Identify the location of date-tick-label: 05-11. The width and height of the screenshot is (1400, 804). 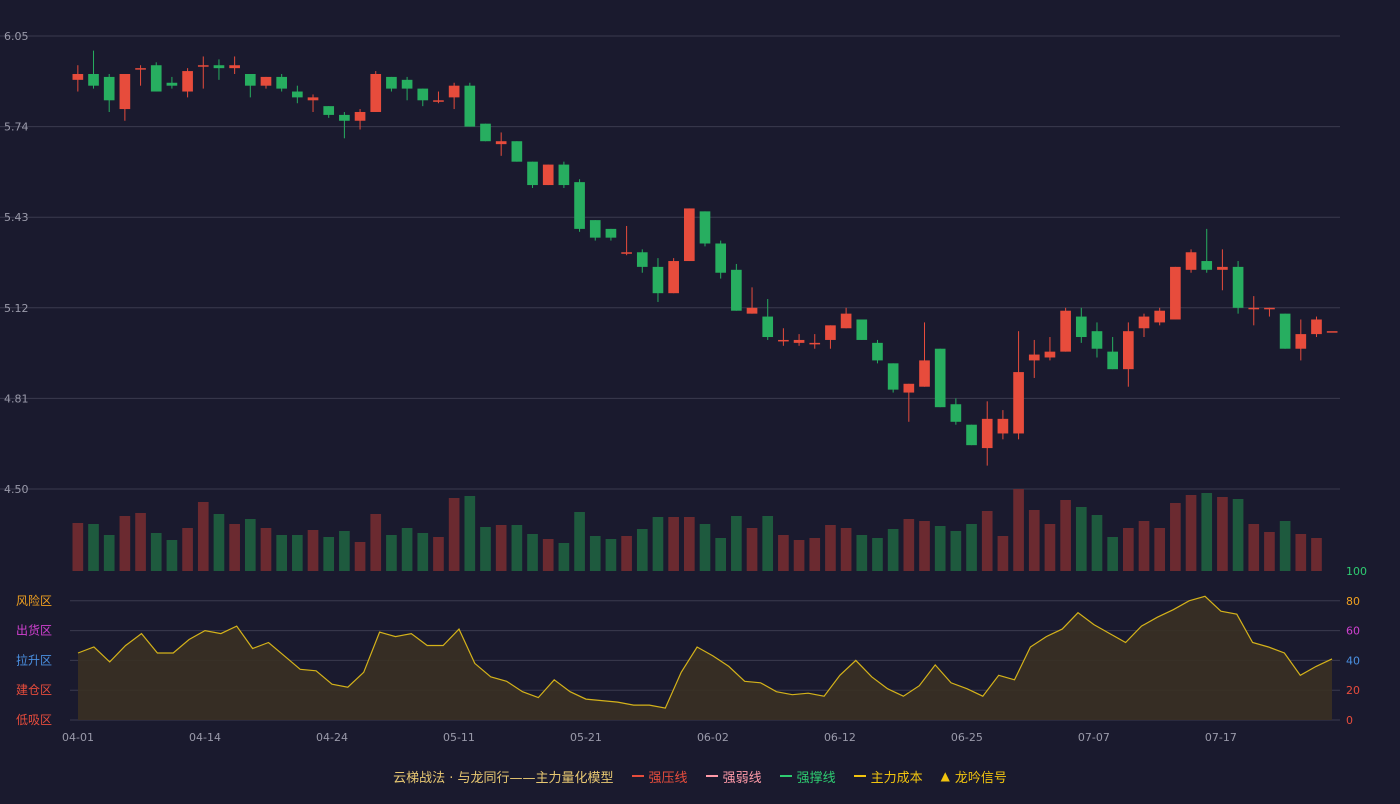
(459, 737).